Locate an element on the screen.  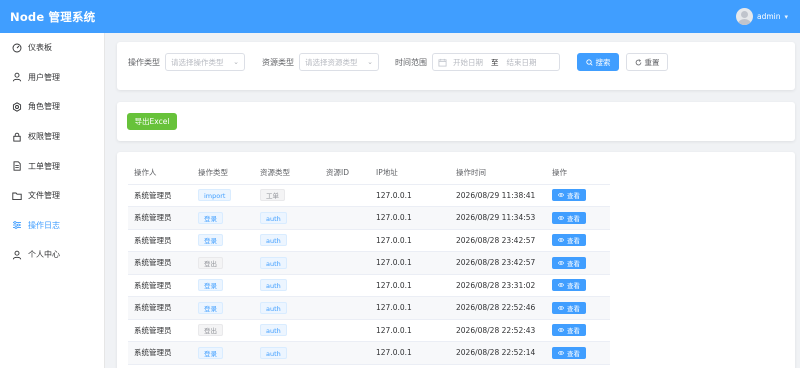
column-header: IP地址 is located at coordinates (410, 173).